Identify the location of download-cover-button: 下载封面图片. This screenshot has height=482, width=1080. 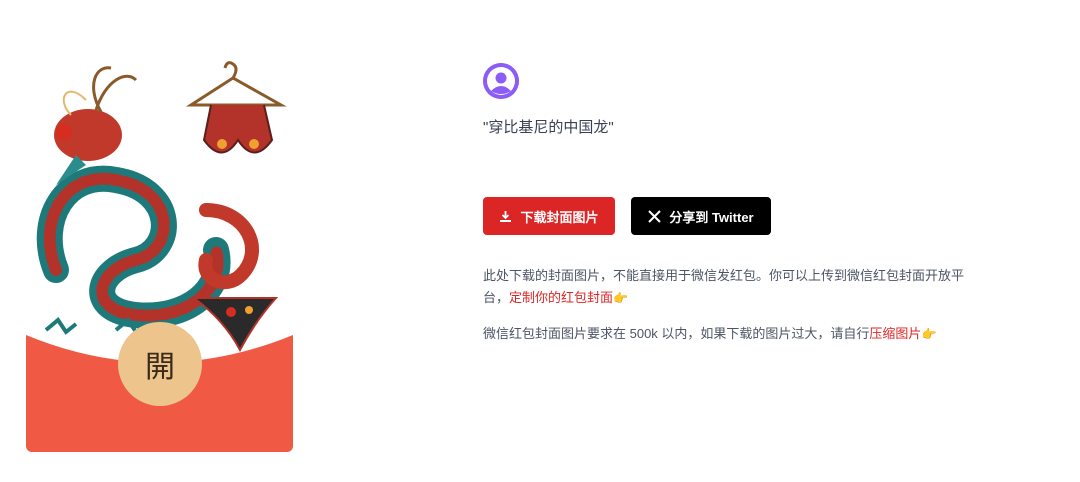
(549, 216).